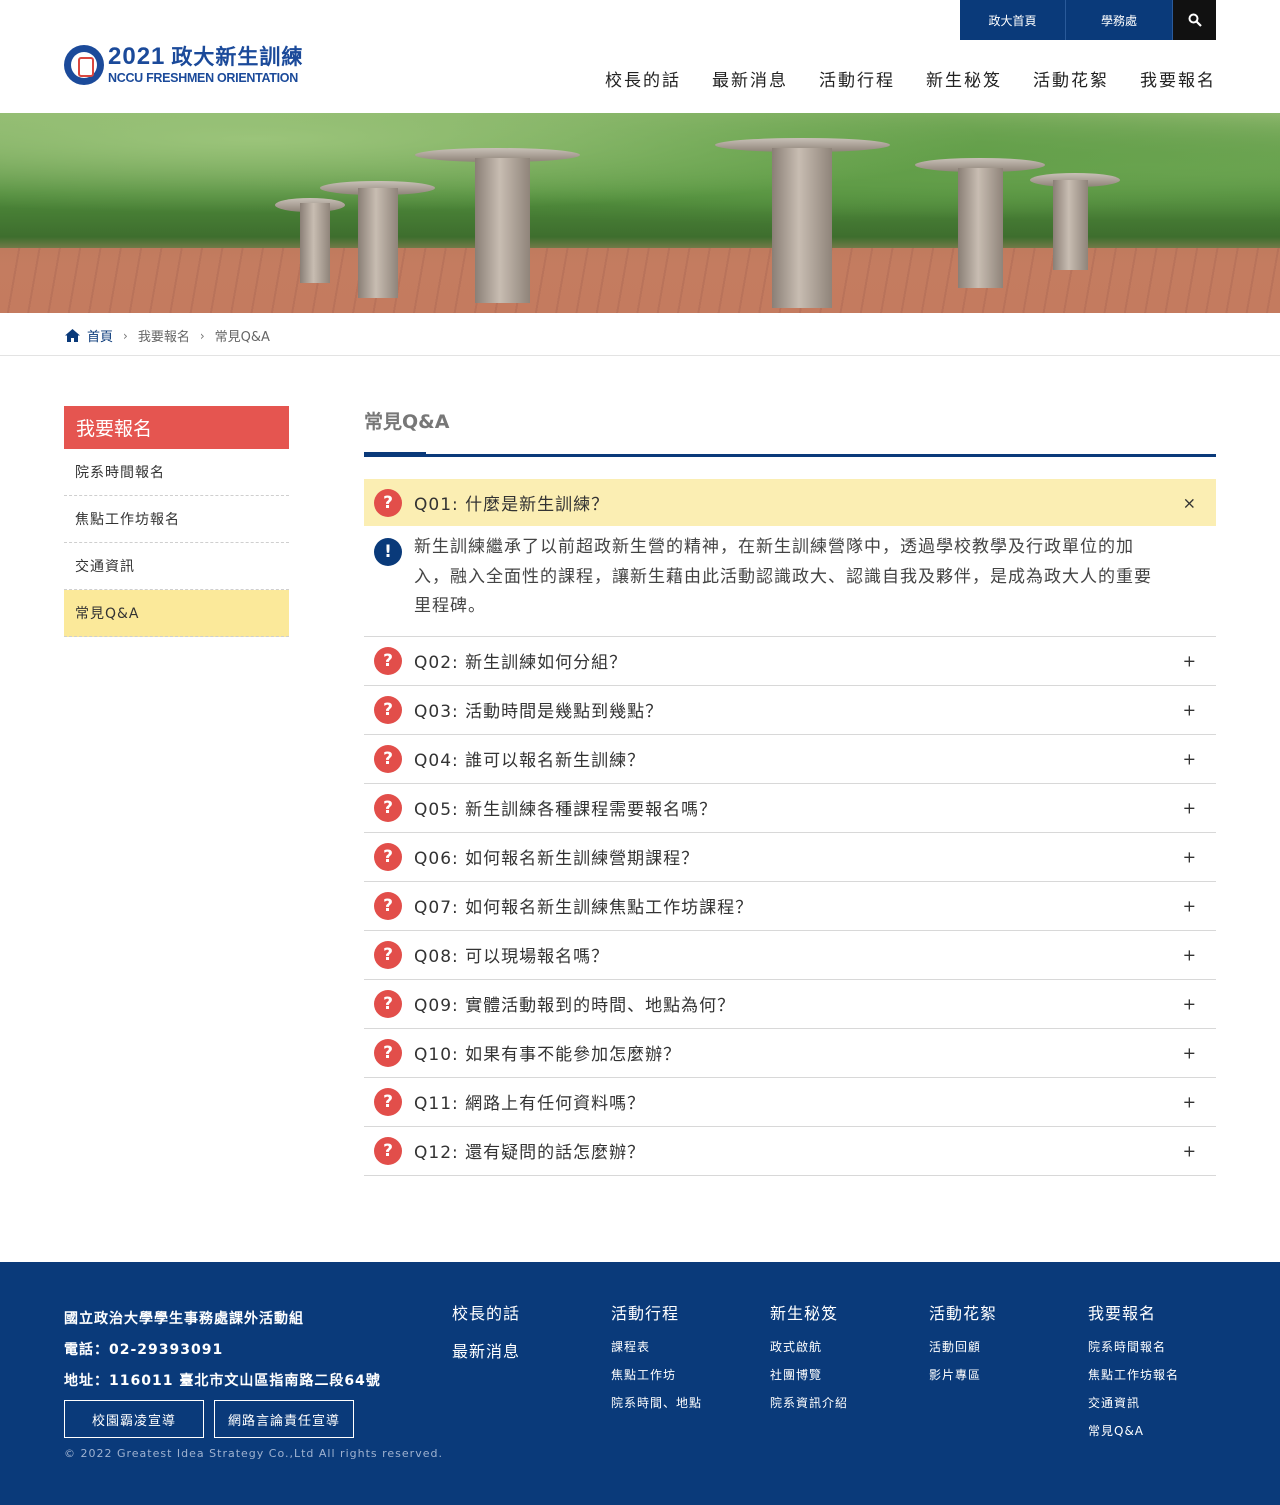 This screenshot has width=1280, height=1505. What do you see at coordinates (134, 1419) in the screenshot?
I see `anti-bullying-button: 校園霸凌宣導` at bounding box center [134, 1419].